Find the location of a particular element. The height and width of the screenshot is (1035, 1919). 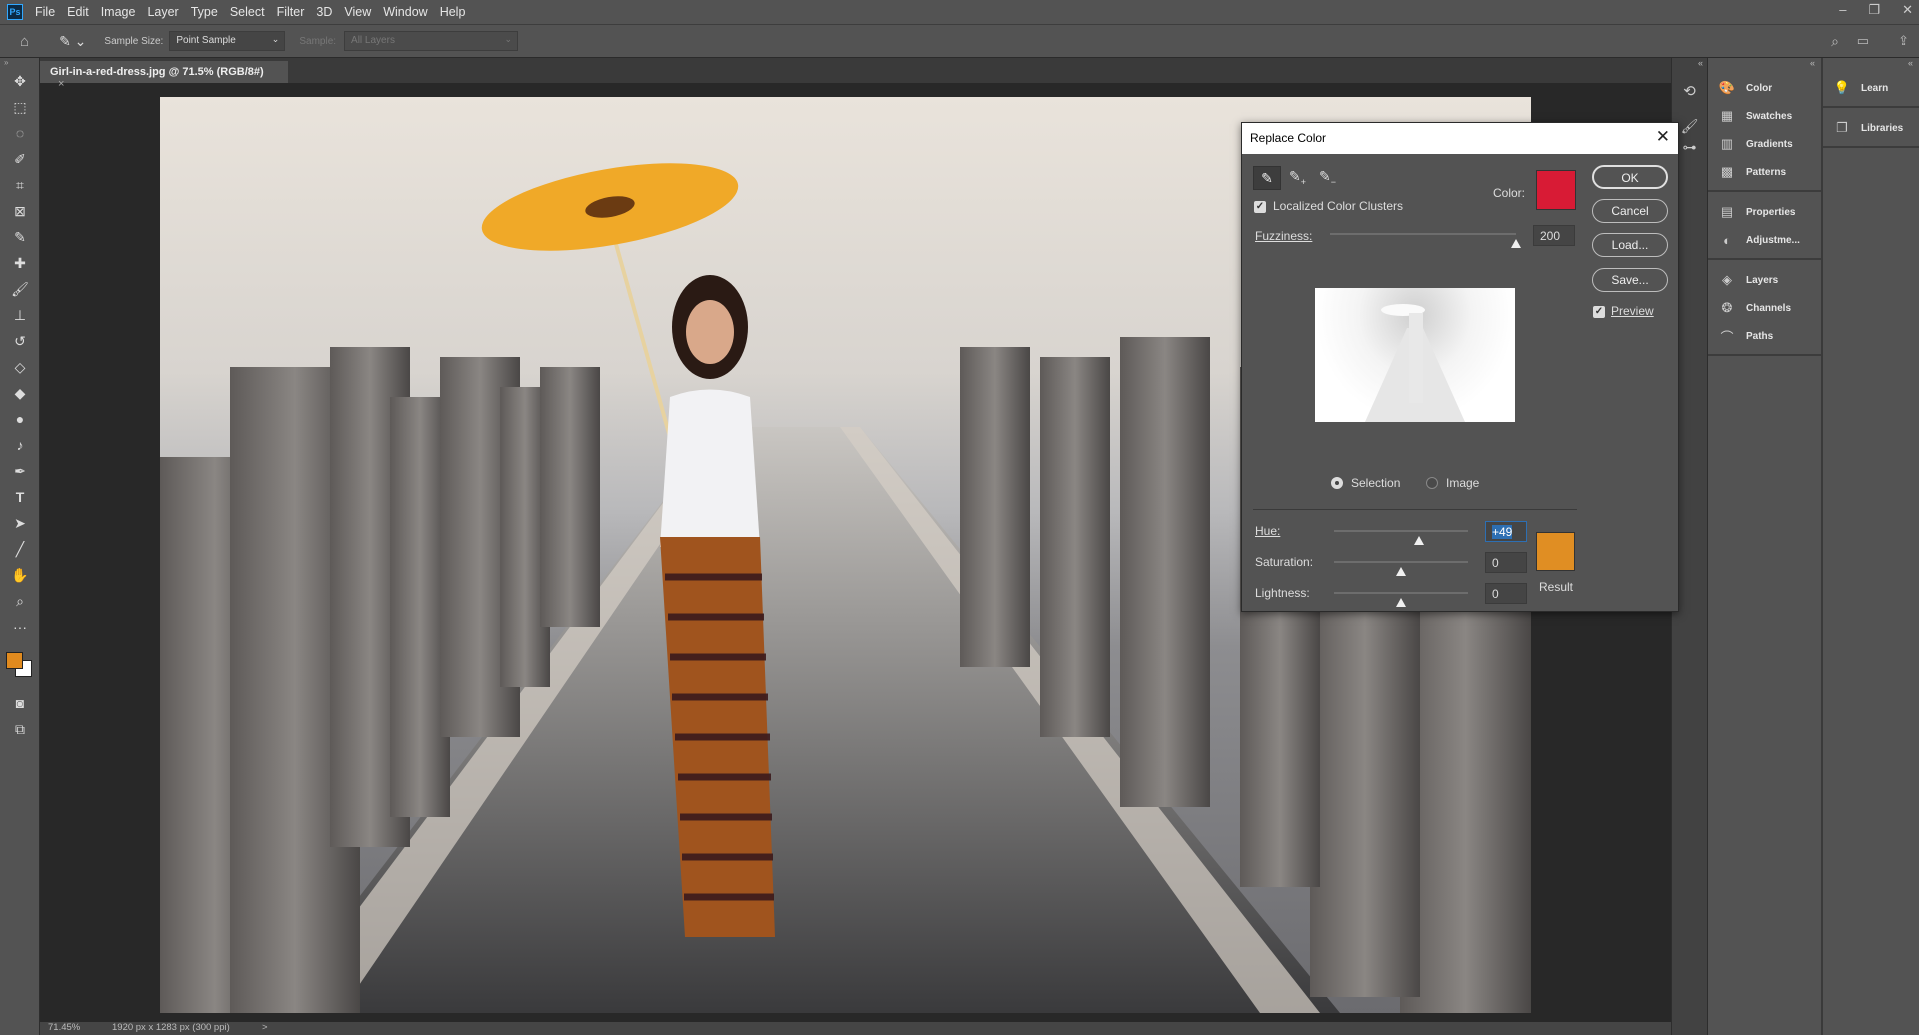

eyedropper-preset-icon: ✎ ⌄ is located at coordinates (72, 41).